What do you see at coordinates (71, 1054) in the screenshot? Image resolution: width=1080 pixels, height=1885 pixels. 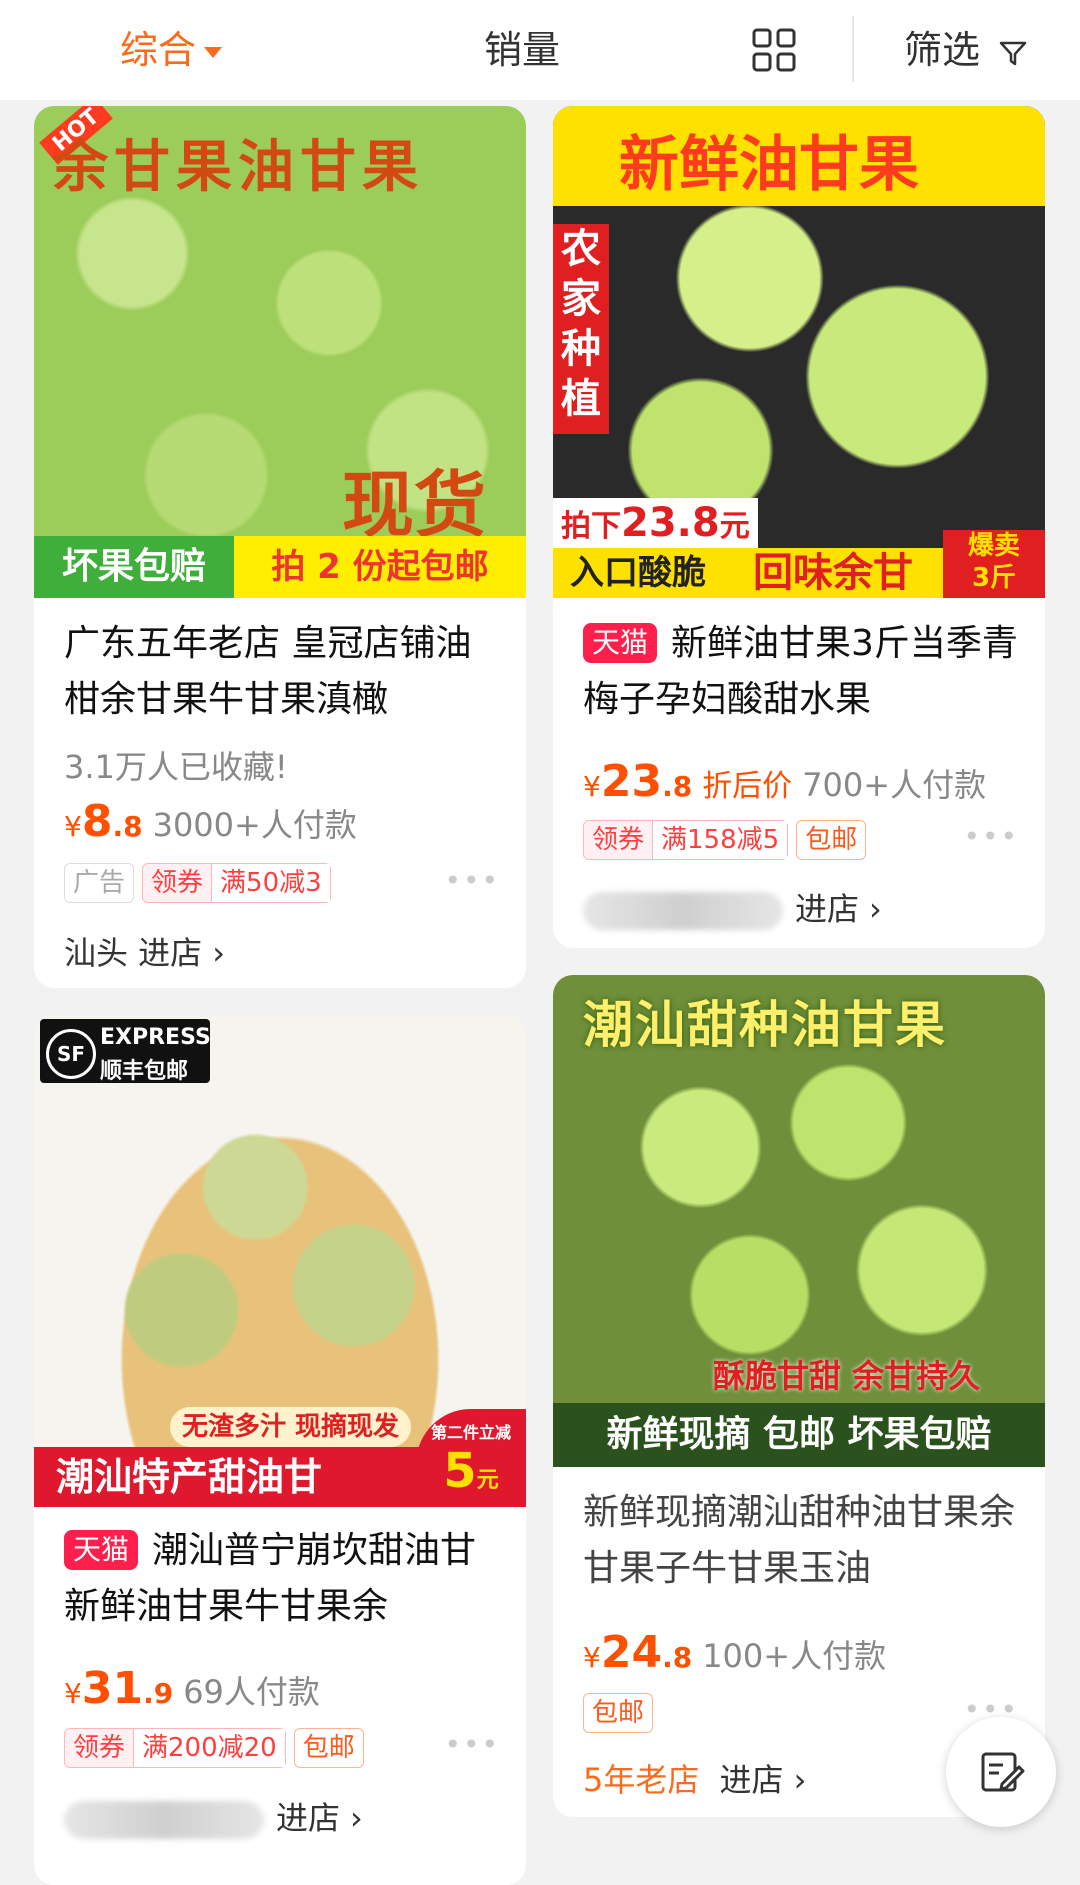 I see `sf-logo: SF` at bounding box center [71, 1054].